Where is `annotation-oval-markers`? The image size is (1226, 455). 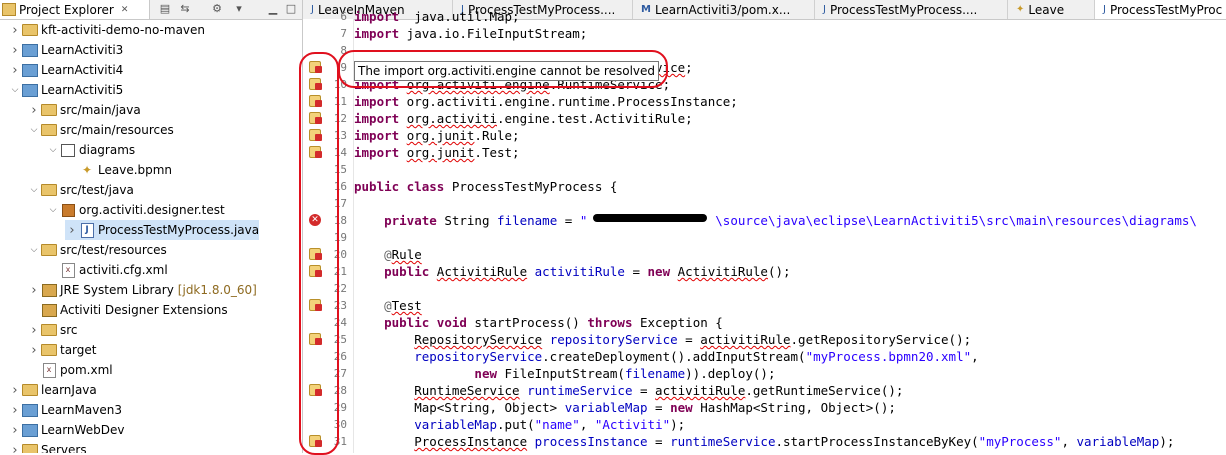 annotation-oval-markers is located at coordinates (319, 253).